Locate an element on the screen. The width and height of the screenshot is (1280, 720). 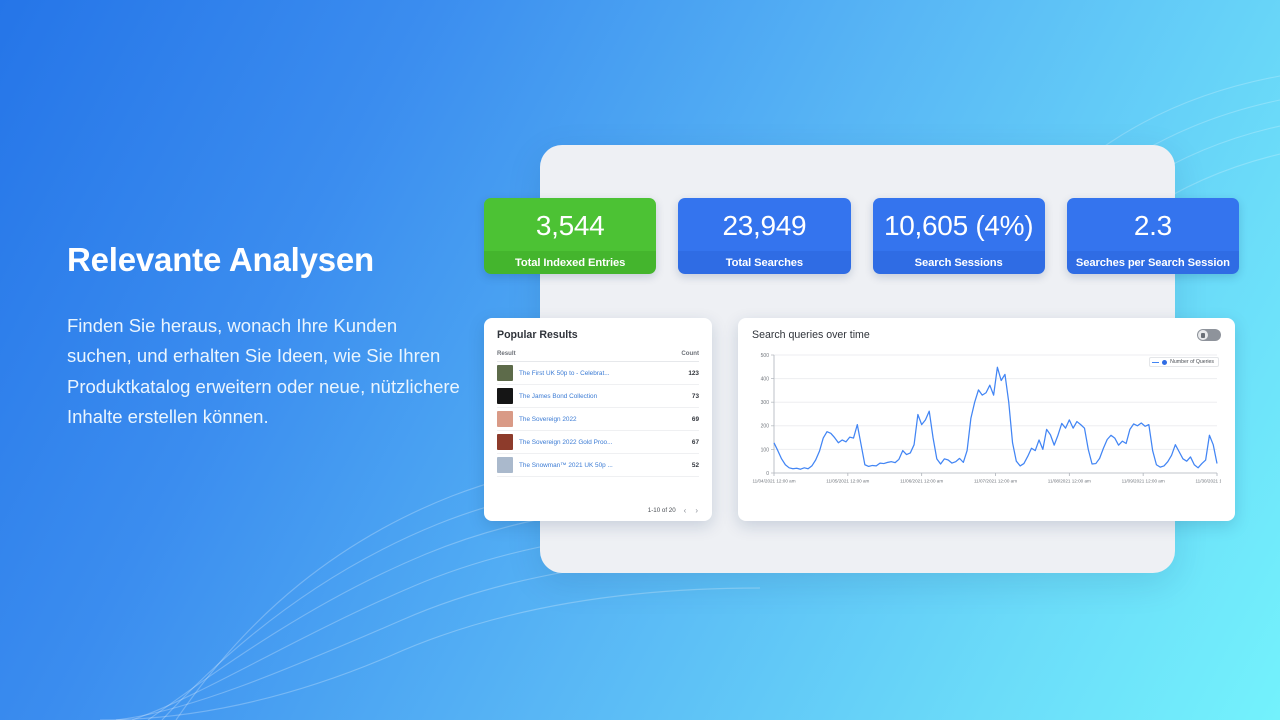
svg-text: 11/09/2021 12:00 am is located at coordinates (1143, 481).